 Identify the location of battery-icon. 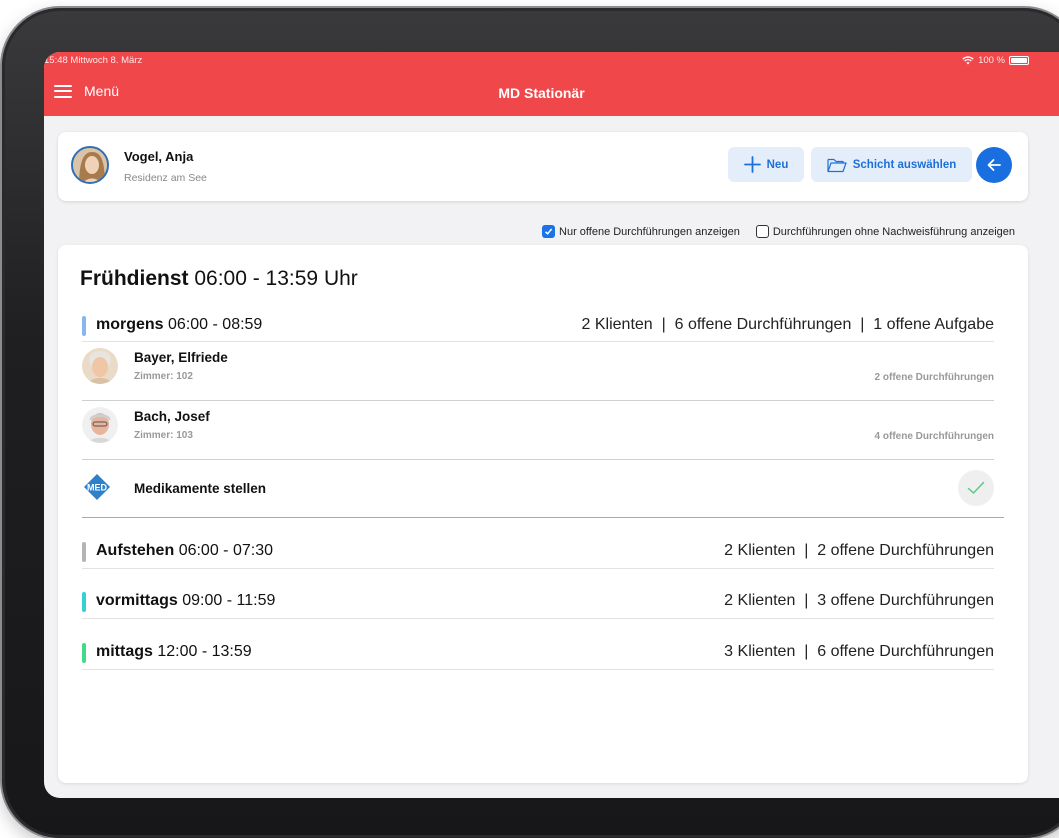
(1019, 60).